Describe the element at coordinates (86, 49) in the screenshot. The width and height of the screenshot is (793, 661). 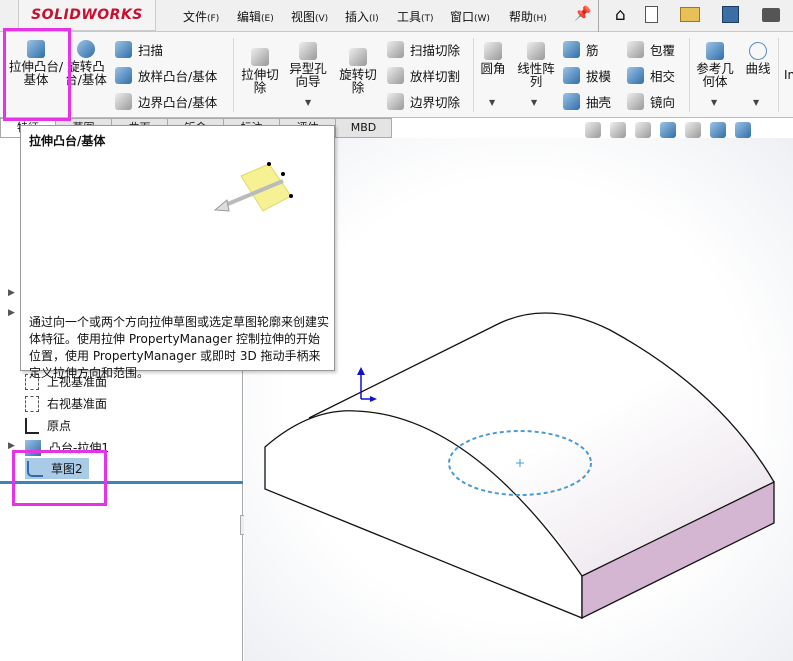
I see `revolve-boss-icon` at that location.